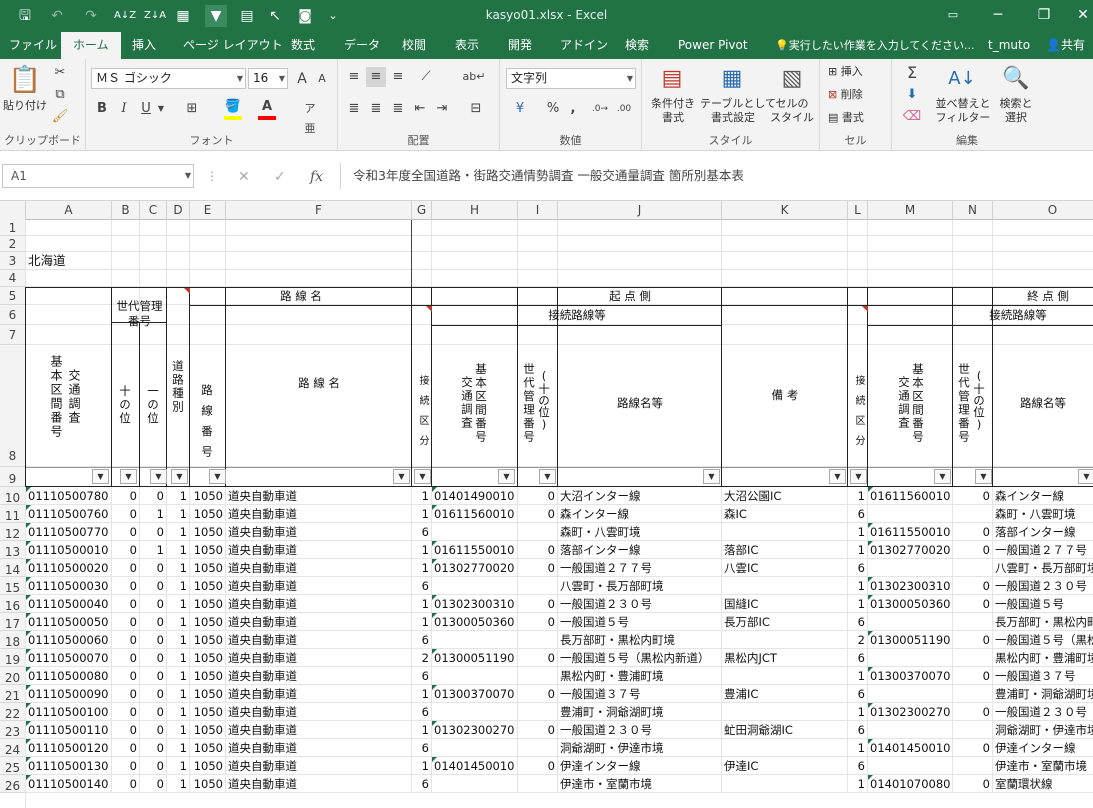 This screenshot has width=1093, height=808. Describe the element at coordinates (1044, 622) in the screenshot. I see `cell-o: 長万部町・黒松内町境` at that location.